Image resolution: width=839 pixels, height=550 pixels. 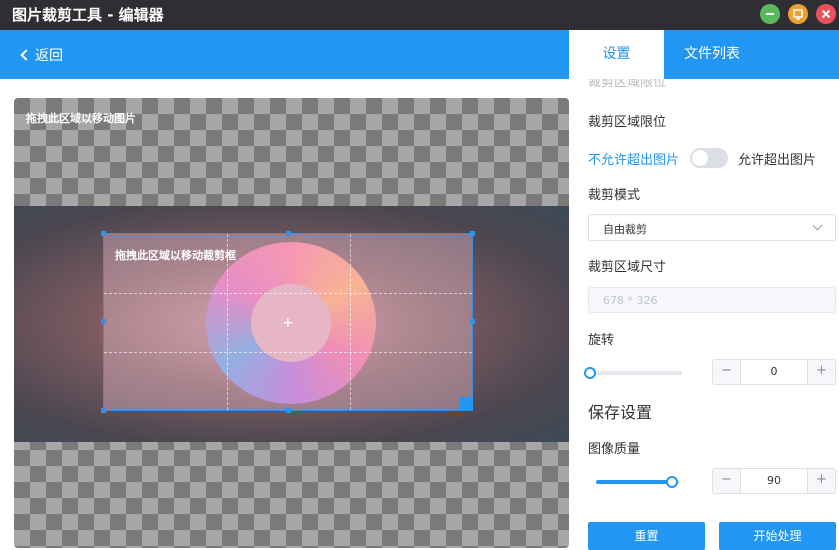 I want to click on quality-label: 图像质量, so click(x=614, y=449).